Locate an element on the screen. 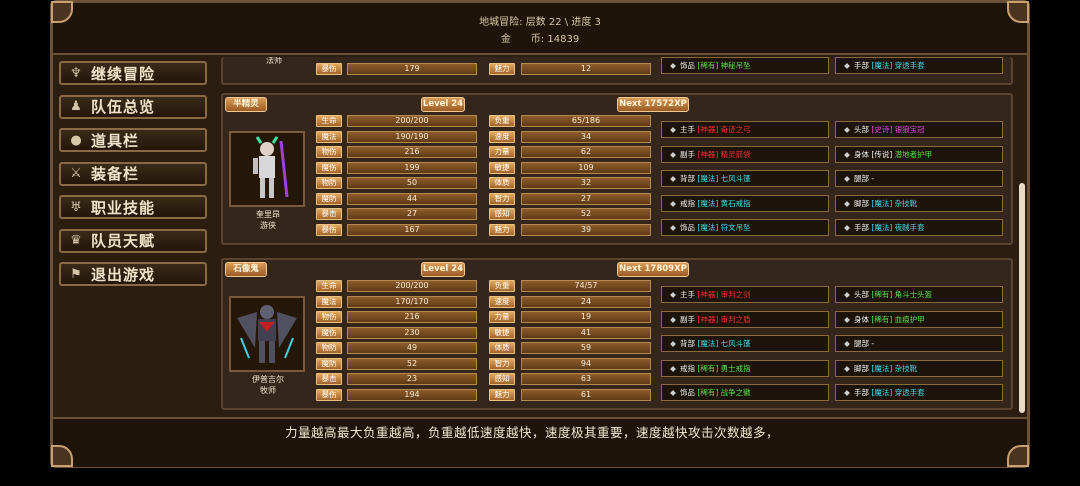 The image size is (1080, 486). equip-slot: ◆ 身体 [传说] 潜地者护甲 is located at coordinates (919, 154).